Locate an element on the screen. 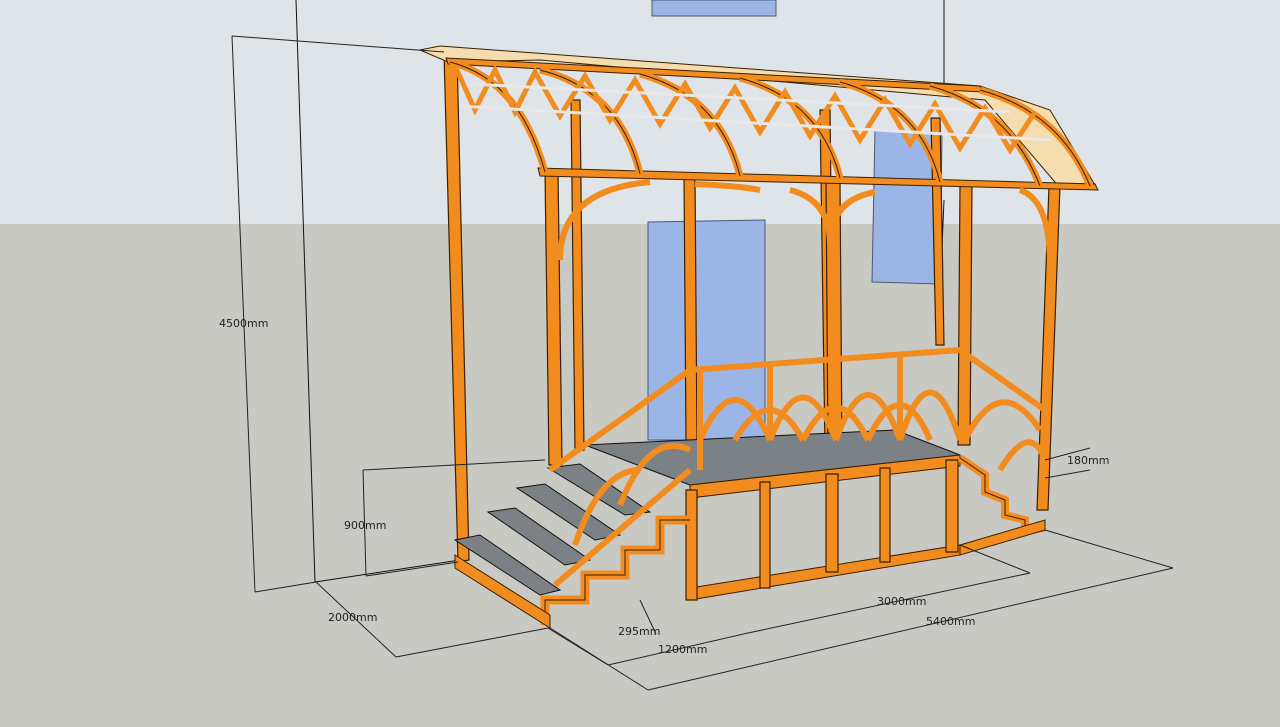 The width and height of the screenshot is (1280, 727). dim-label-depth: 2000mm is located at coordinates (352, 617).